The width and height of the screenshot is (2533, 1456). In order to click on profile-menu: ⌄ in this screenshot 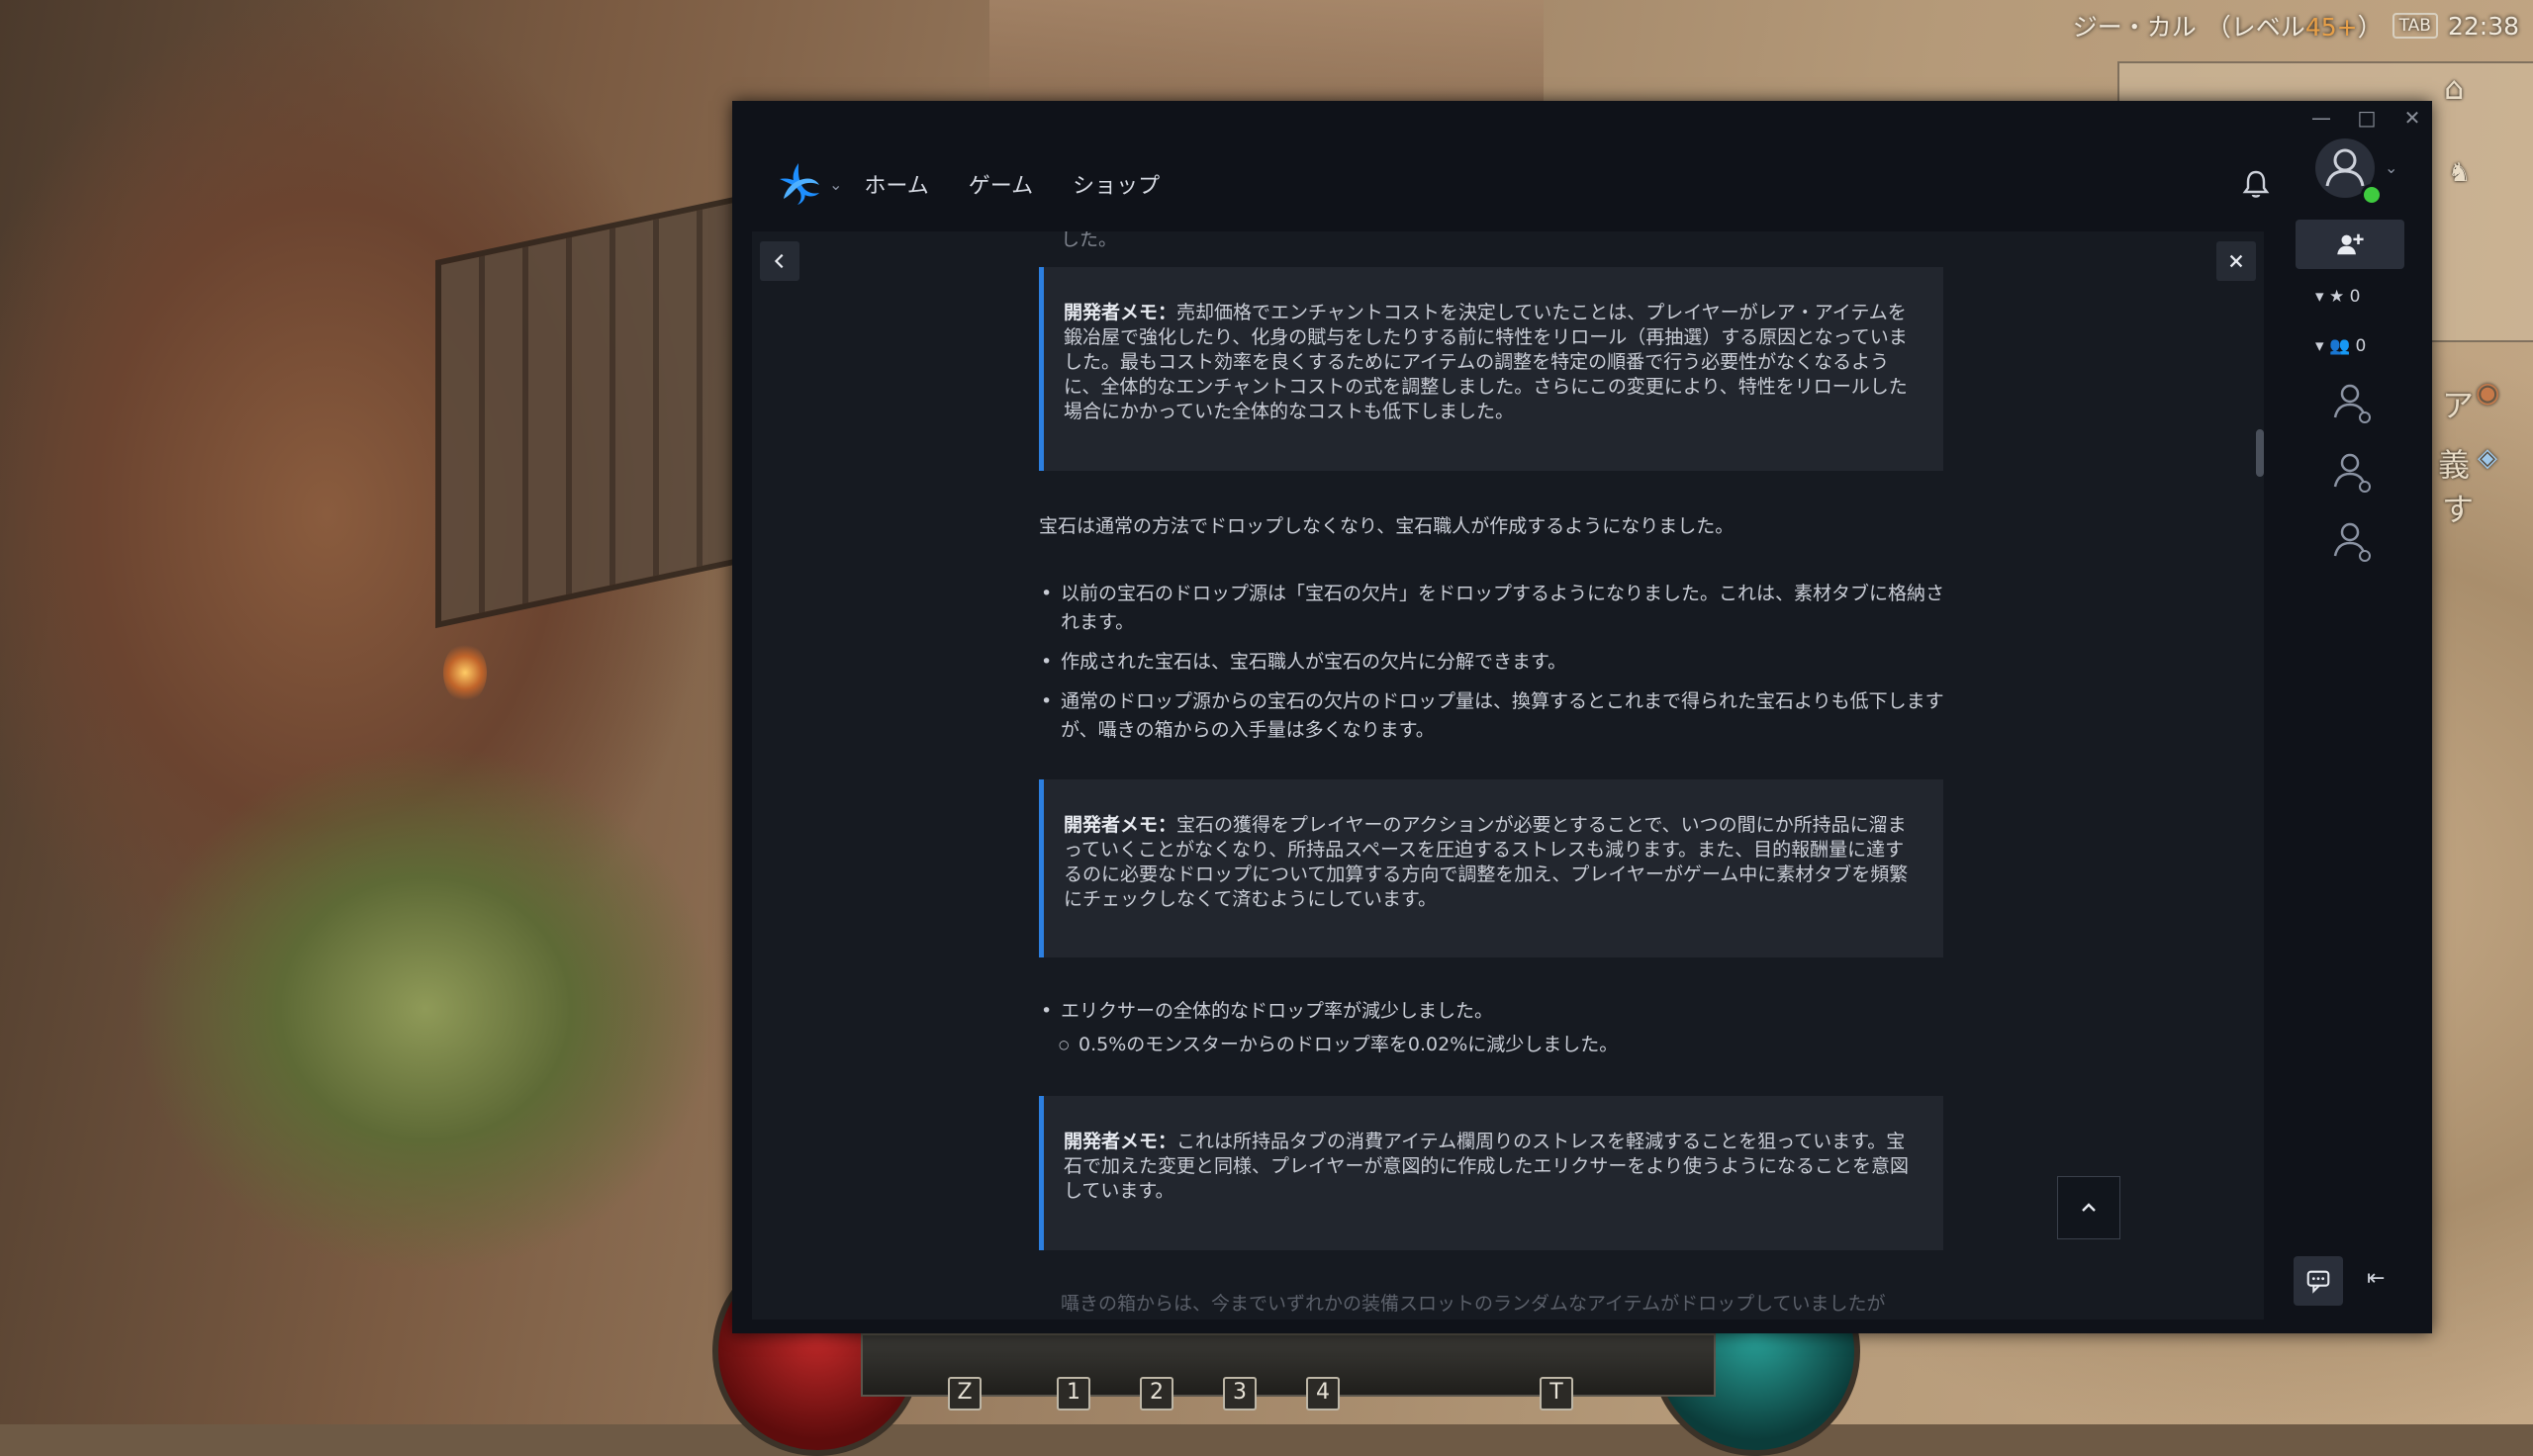, I will do `click(2356, 178)`.